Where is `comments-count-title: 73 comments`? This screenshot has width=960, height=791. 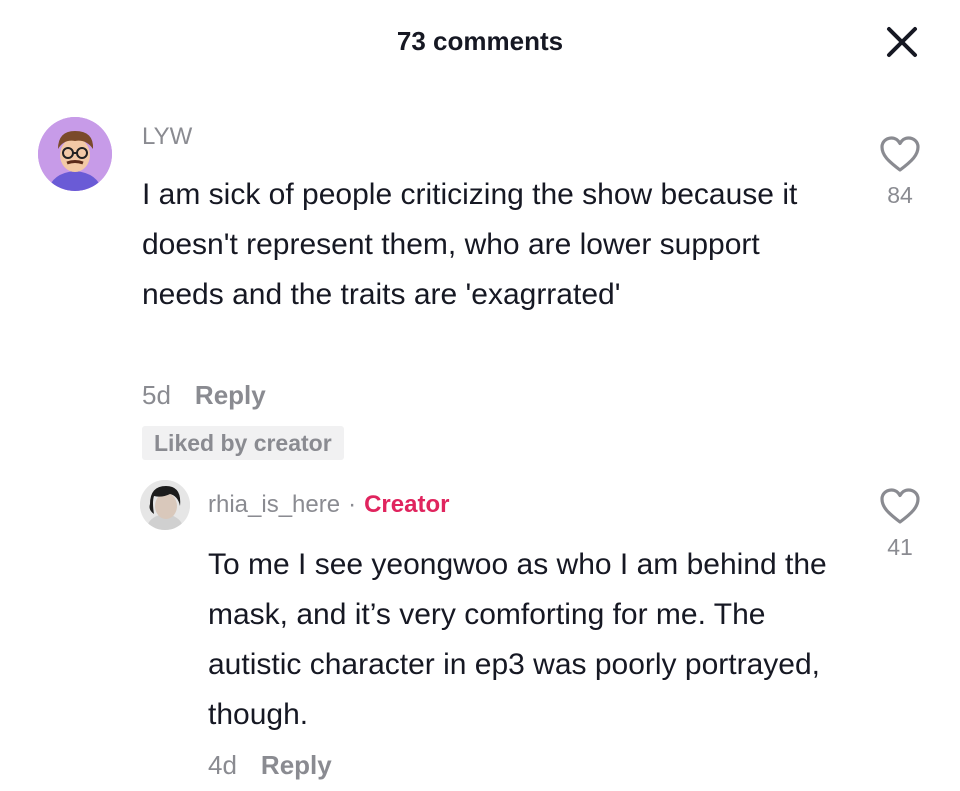 comments-count-title: 73 comments is located at coordinates (480, 41).